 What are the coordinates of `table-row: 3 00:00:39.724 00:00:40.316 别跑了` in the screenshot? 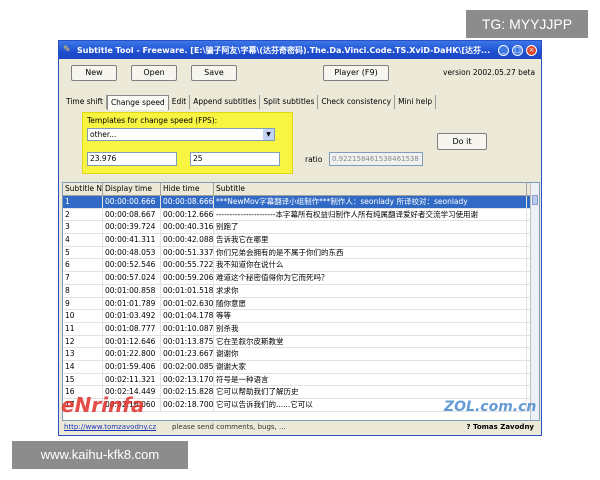 It's located at (301, 228).